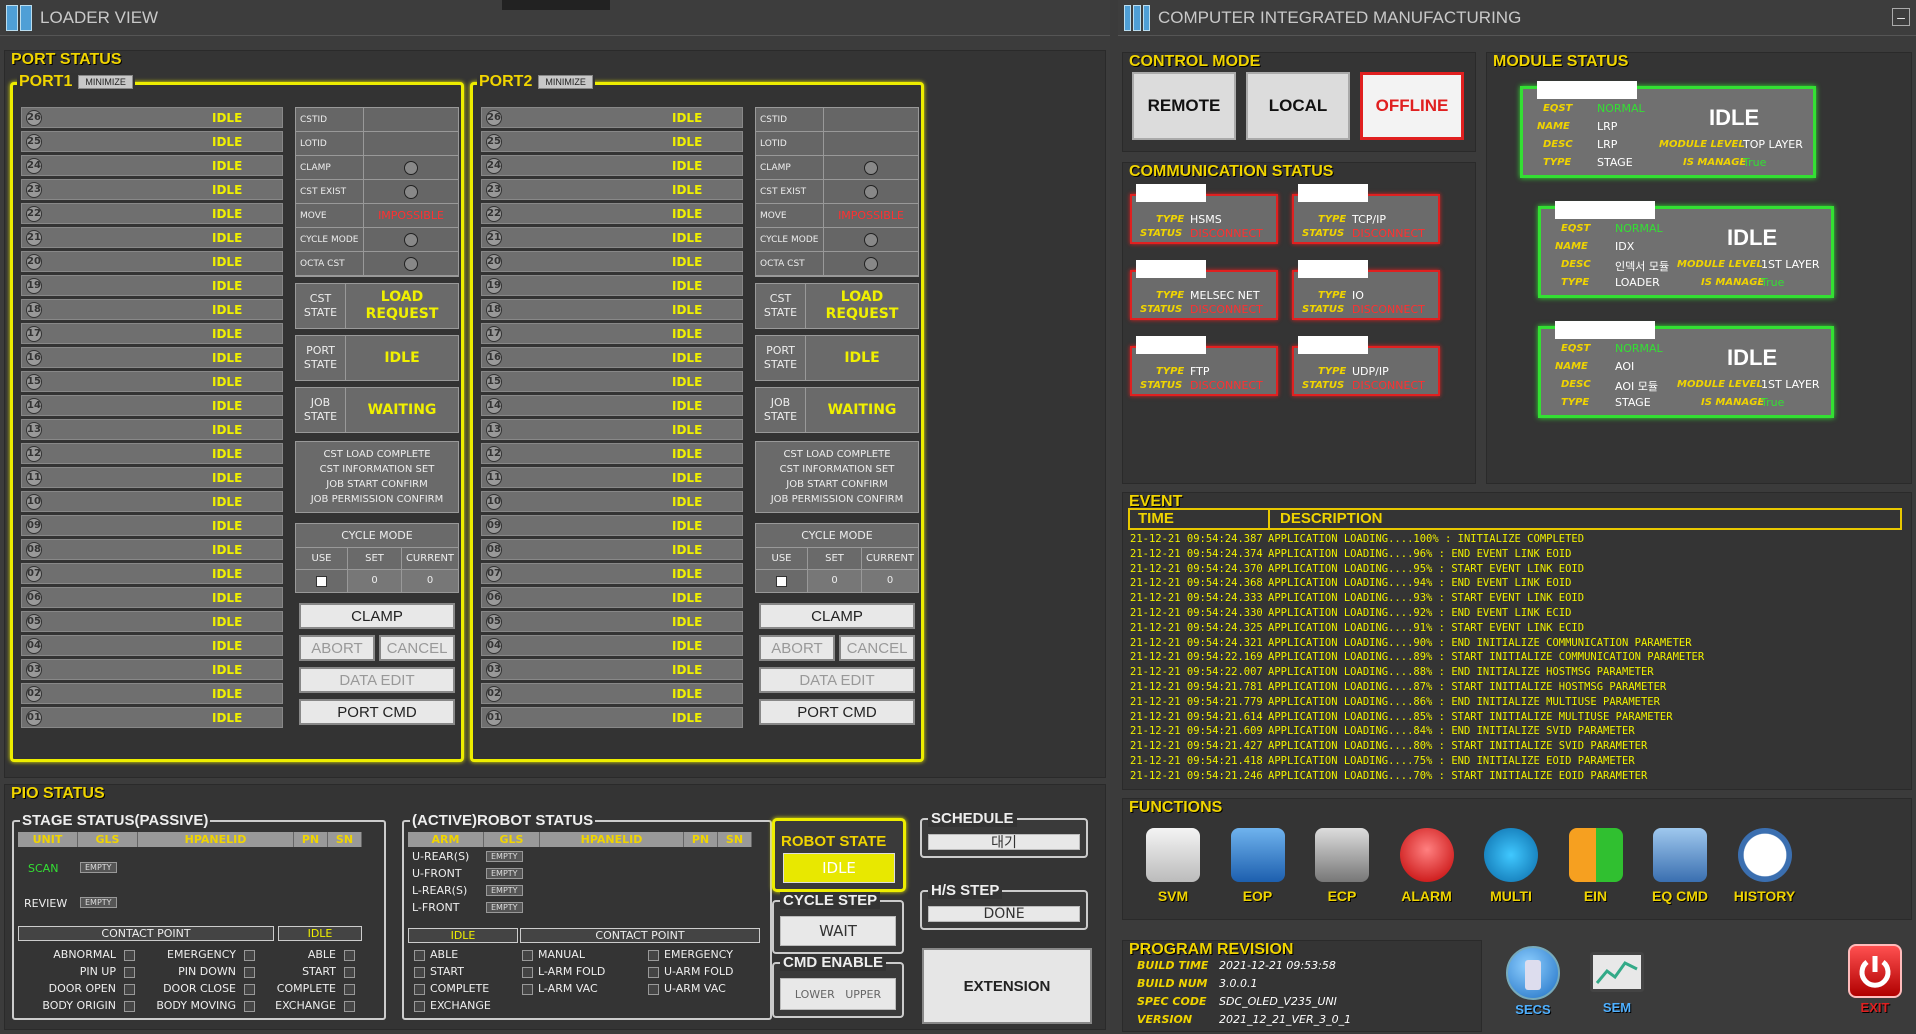 This screenshot has height=1034, width=1916. Describe the element at coordinates (1007, 986) in the screenshot. I see `extension-button: EXTENSION` at that location.